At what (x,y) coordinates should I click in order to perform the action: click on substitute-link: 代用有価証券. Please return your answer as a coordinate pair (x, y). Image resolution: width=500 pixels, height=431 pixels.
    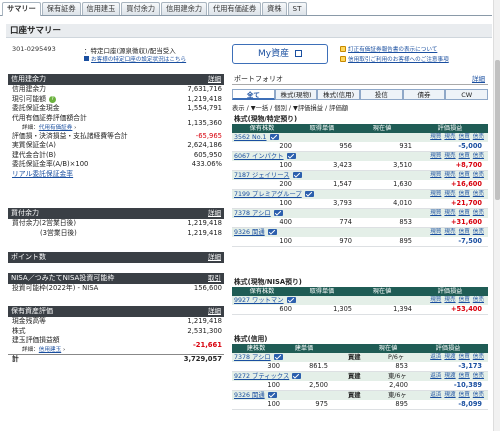
    Looking at the image, I should click on (56, 128).